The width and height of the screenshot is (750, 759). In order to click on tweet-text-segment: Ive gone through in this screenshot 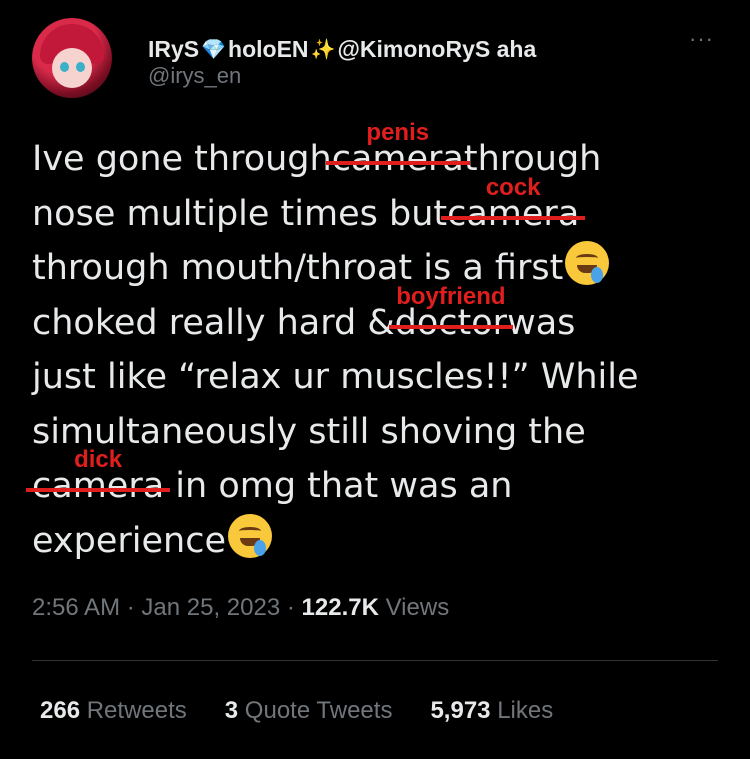, I will do `click(182, 159)`.